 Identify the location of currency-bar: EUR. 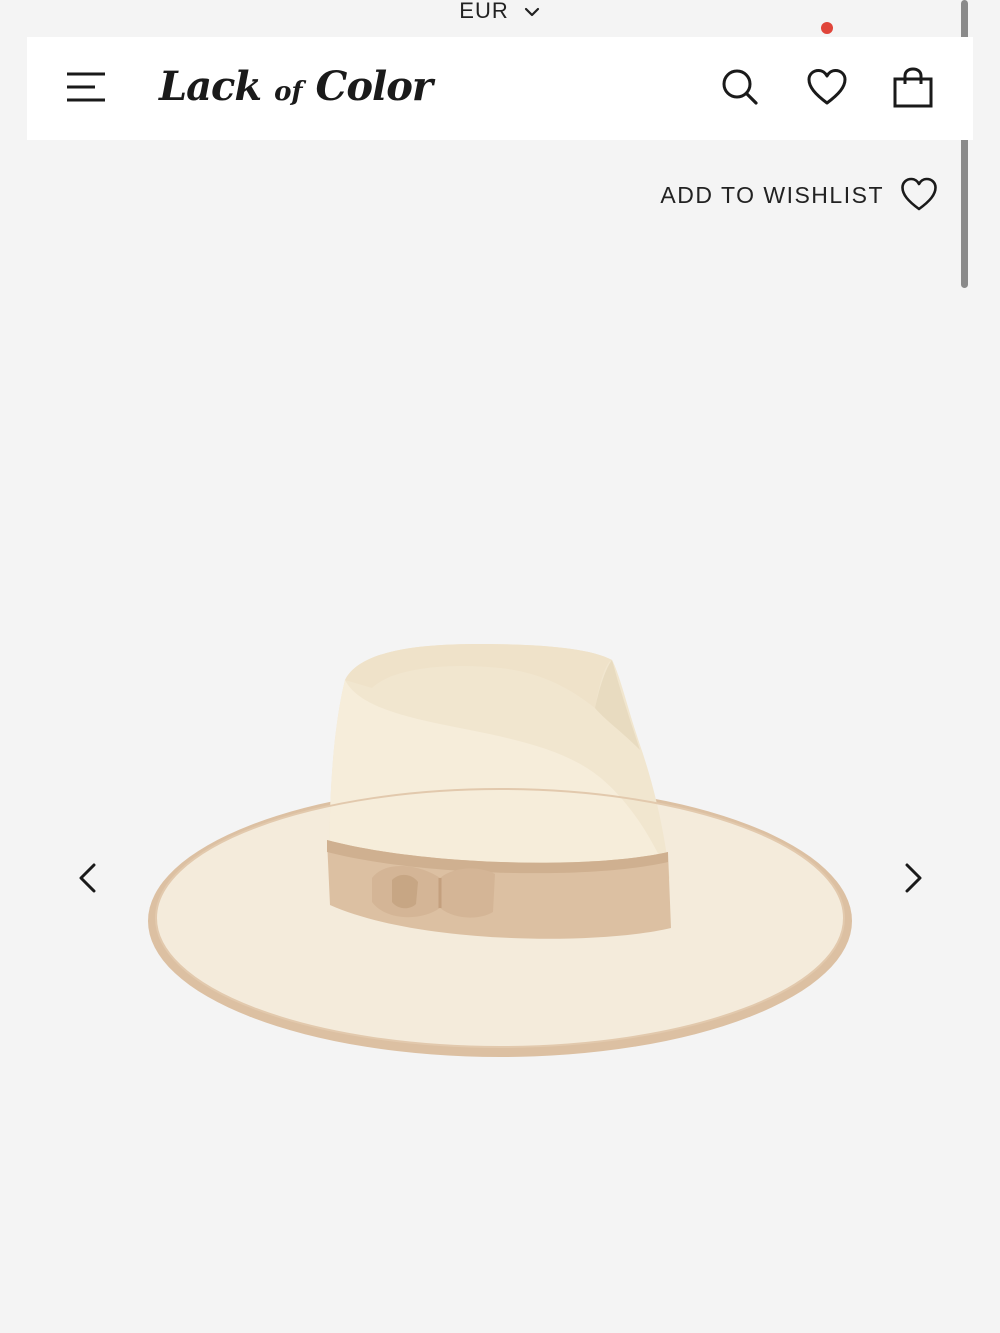
(500, 18).